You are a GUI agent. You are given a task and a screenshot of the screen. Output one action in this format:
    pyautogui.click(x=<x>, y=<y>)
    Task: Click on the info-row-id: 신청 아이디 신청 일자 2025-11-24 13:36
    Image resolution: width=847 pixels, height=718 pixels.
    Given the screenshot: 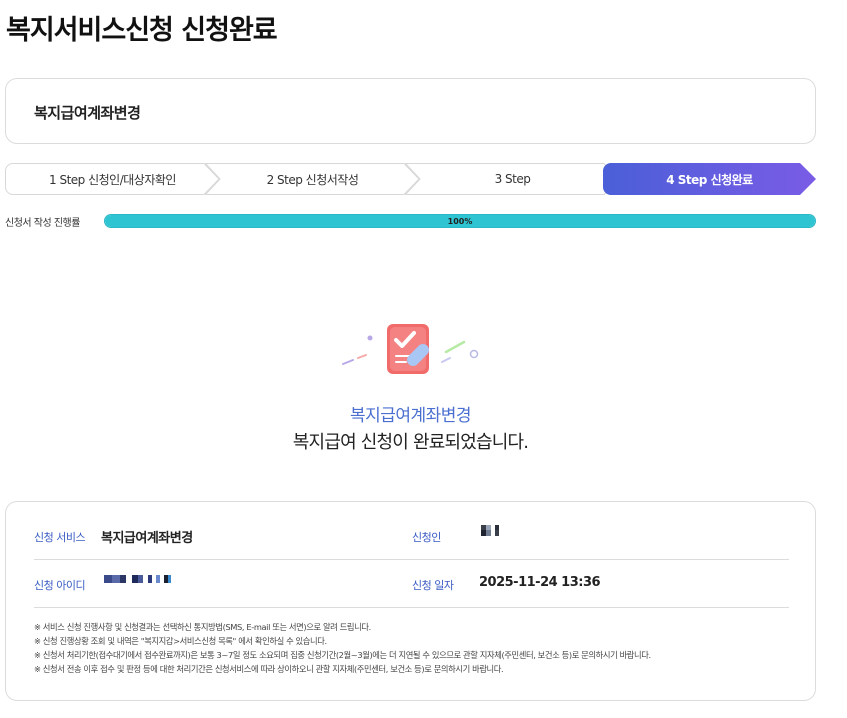 What is the action you would take?
    pyautogui.click(x=411, y=583)
    